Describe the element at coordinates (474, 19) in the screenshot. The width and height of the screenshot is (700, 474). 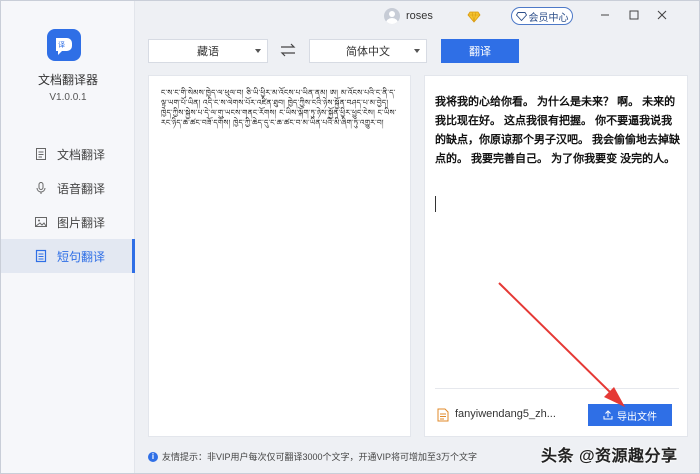
I see `diamond-icon` at that location.